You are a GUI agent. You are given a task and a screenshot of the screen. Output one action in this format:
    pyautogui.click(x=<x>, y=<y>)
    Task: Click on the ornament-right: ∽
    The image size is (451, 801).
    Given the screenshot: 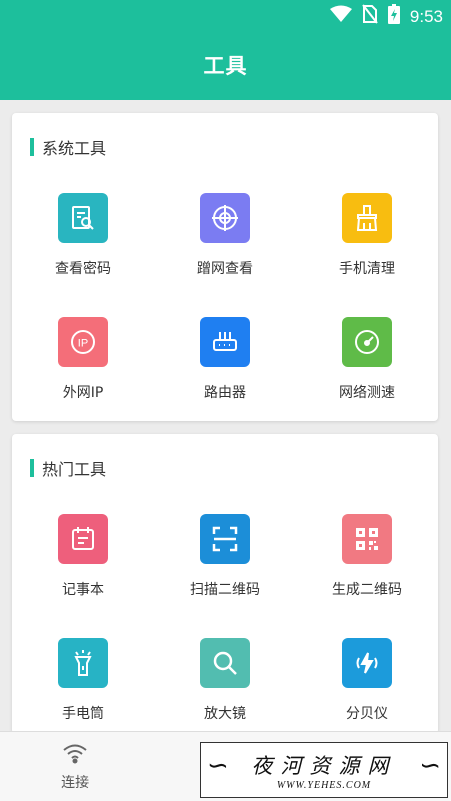 What is the action you would take?
    pyautogui.click(x=430, y=766)
    